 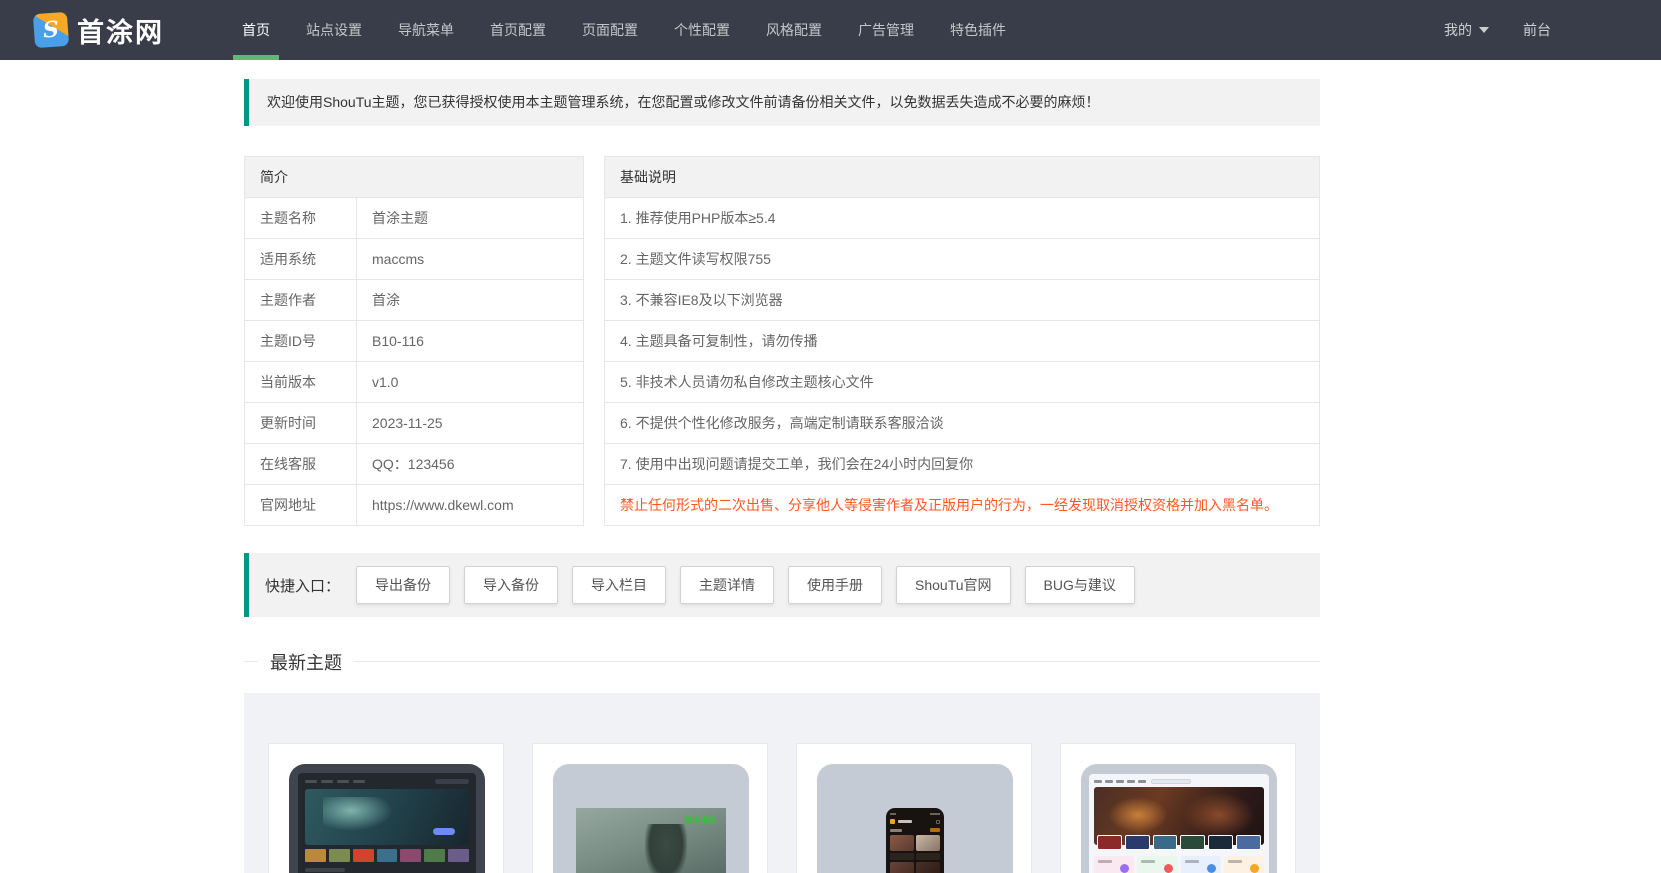 What do you see at coordinates (120, 32) in the screenshot?
I see `brand-name: 首涂网` at bounding box center [120, 32].